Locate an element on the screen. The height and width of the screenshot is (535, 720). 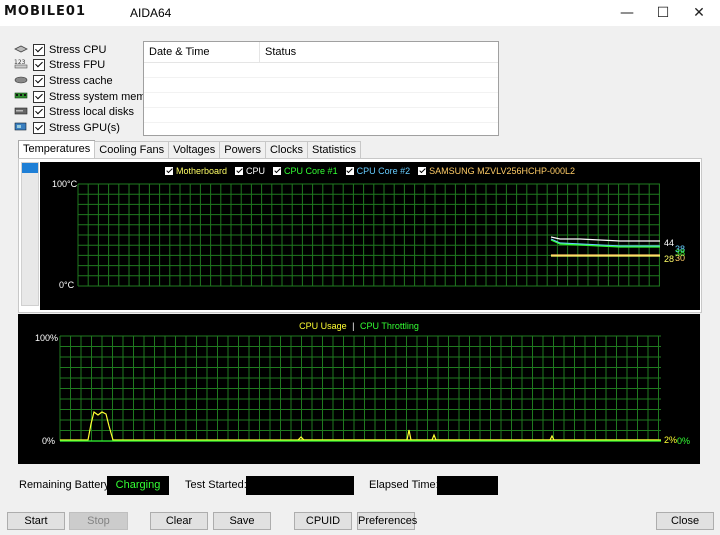
log-header: Date & Time Status is located at coordinates (321, 52).